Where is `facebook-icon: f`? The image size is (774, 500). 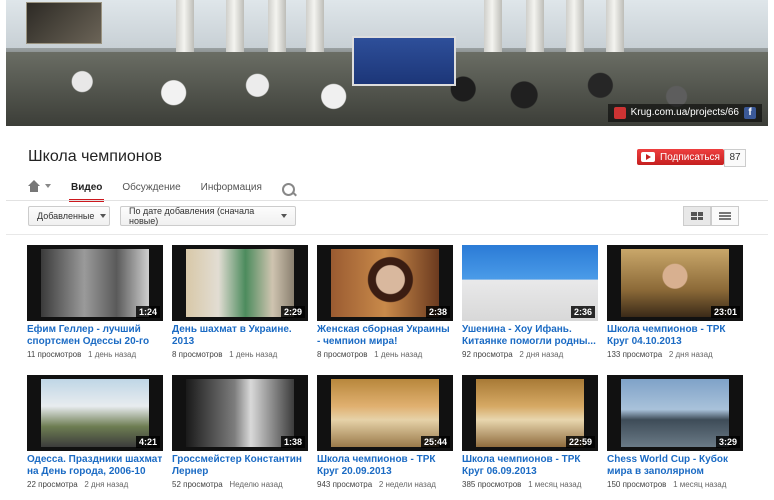 facebook-icon: f is located at coordinates (750, 113).